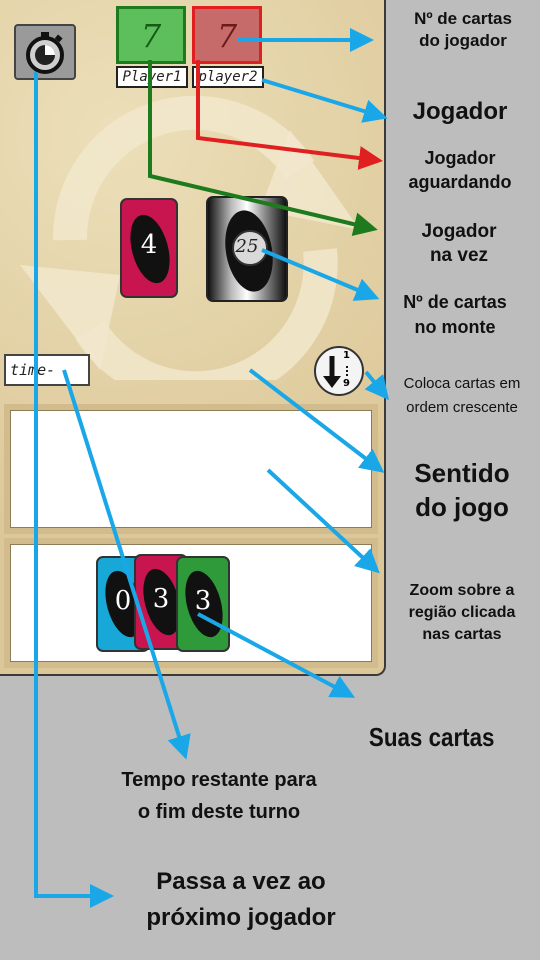 Image resolution: width=540 pixels, height=960 pixels. Describe the element at coordinates (462, 490) in the screenshot. I see `label-direction: Sentido do jogo` at that location.